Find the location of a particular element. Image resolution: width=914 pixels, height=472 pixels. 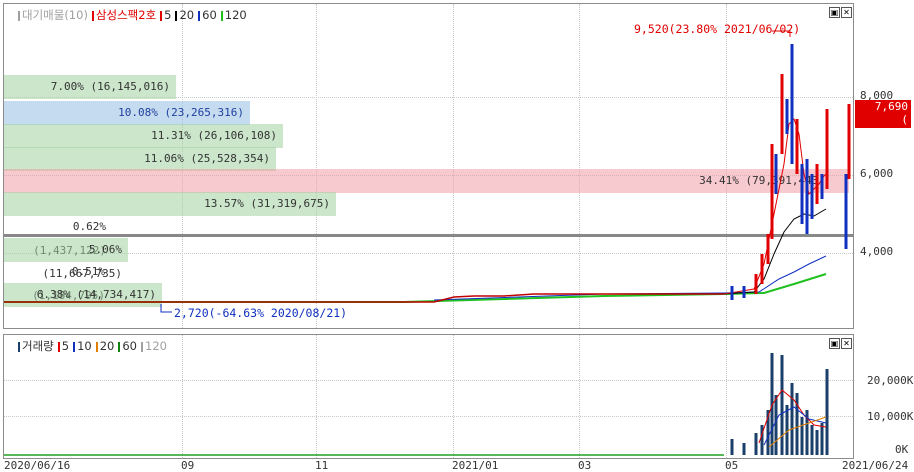

ma120-line is located at coordinates (415, 288).